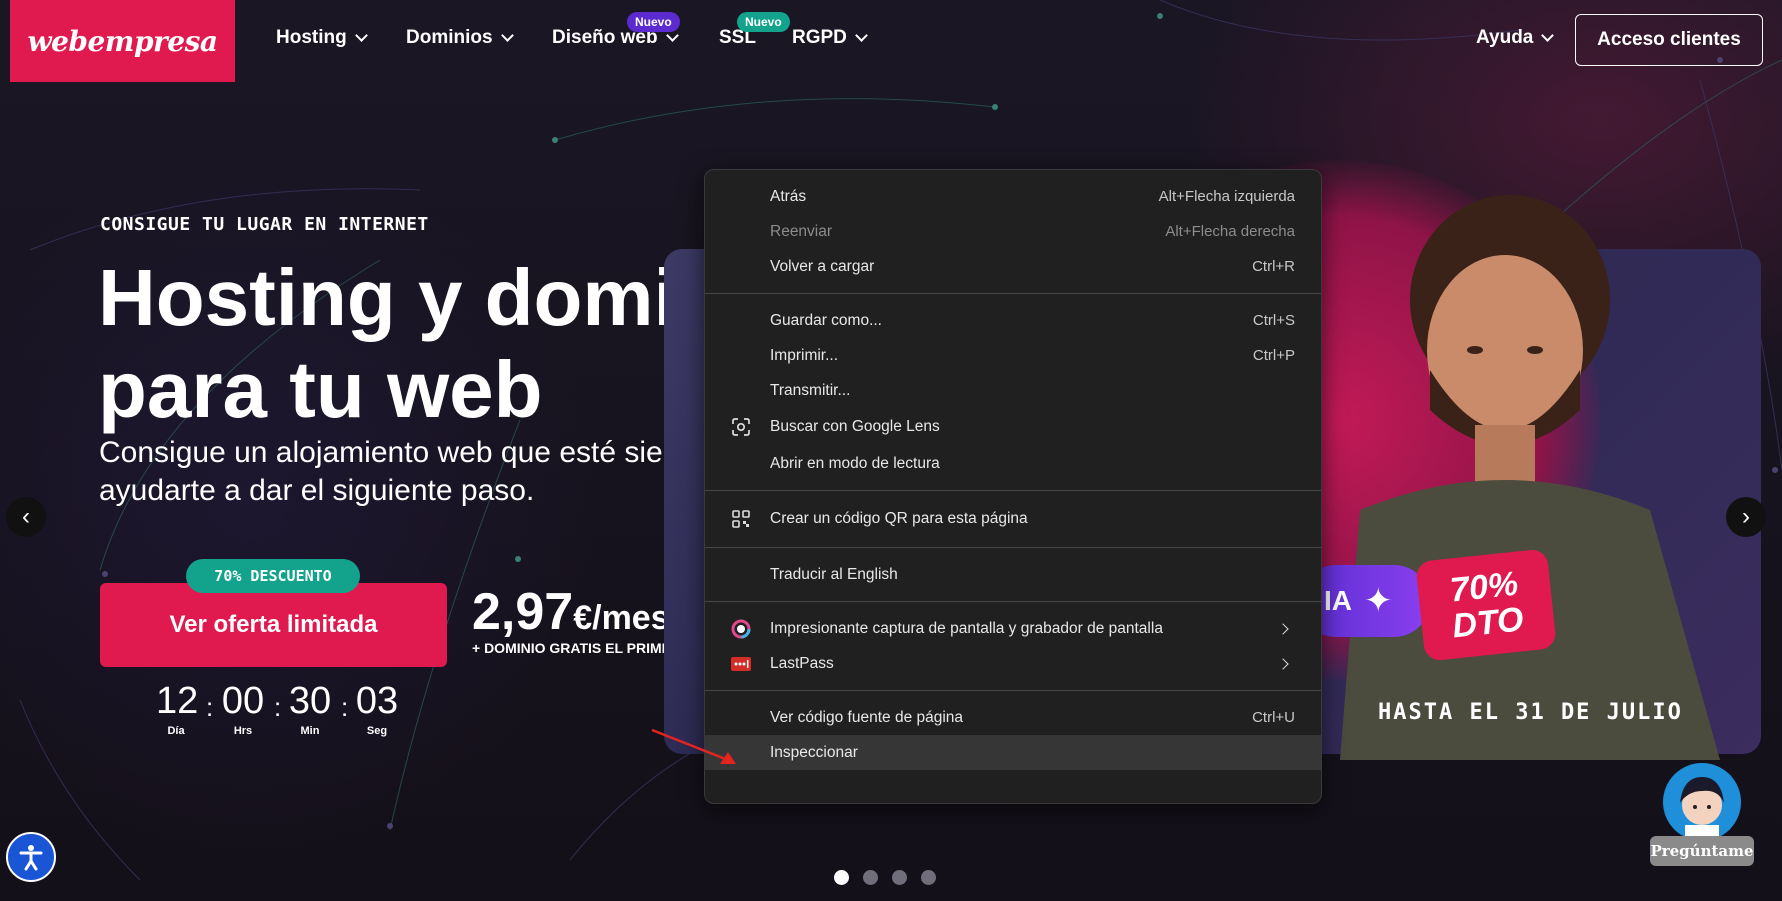 The height and width of the screenshot is (901, 1782). What do you see at coordinates (264, 224) in the screenshot?
I see `hero-eyebrow: CONSIGUE TU LUGAR EN INTERNET` at bounding box center [264, 224].